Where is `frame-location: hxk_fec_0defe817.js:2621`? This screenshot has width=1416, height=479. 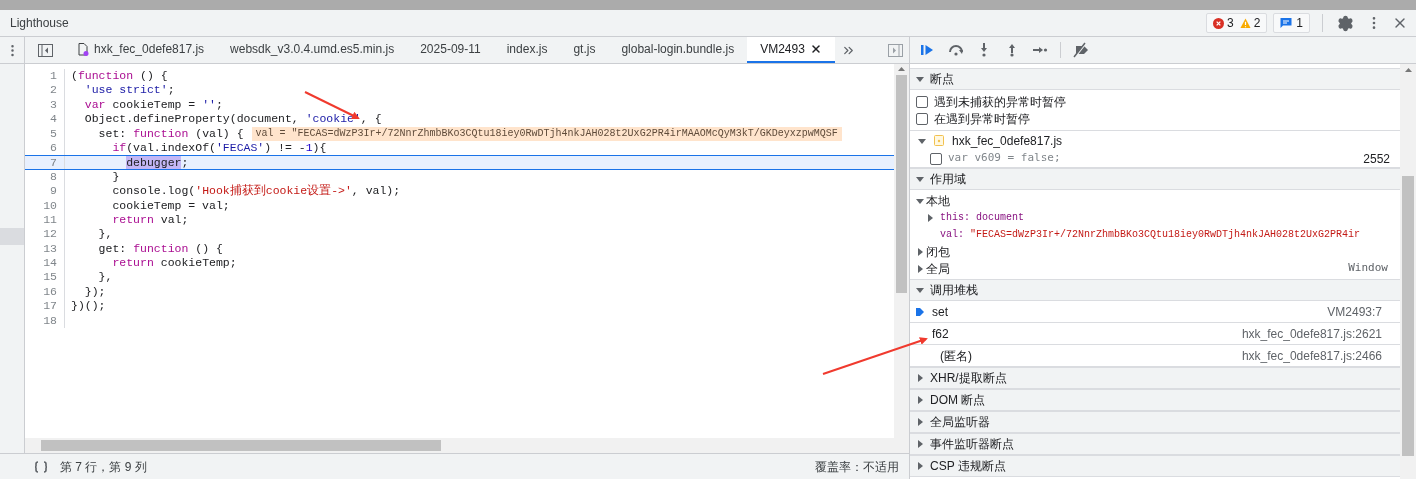 frame-location: hxk_fec_0defe817.js:2621 is located at coordinates (1317, 333).